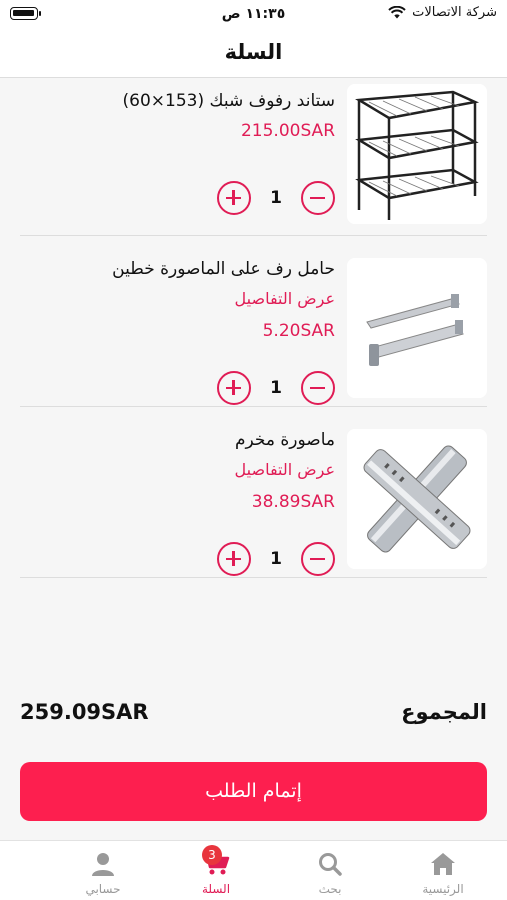 This screenshot has width=507, height=900. What do you see at coordinates (397, 12) in the screenshot?
I see `wifi-icon` at bounding box center [397, 12].